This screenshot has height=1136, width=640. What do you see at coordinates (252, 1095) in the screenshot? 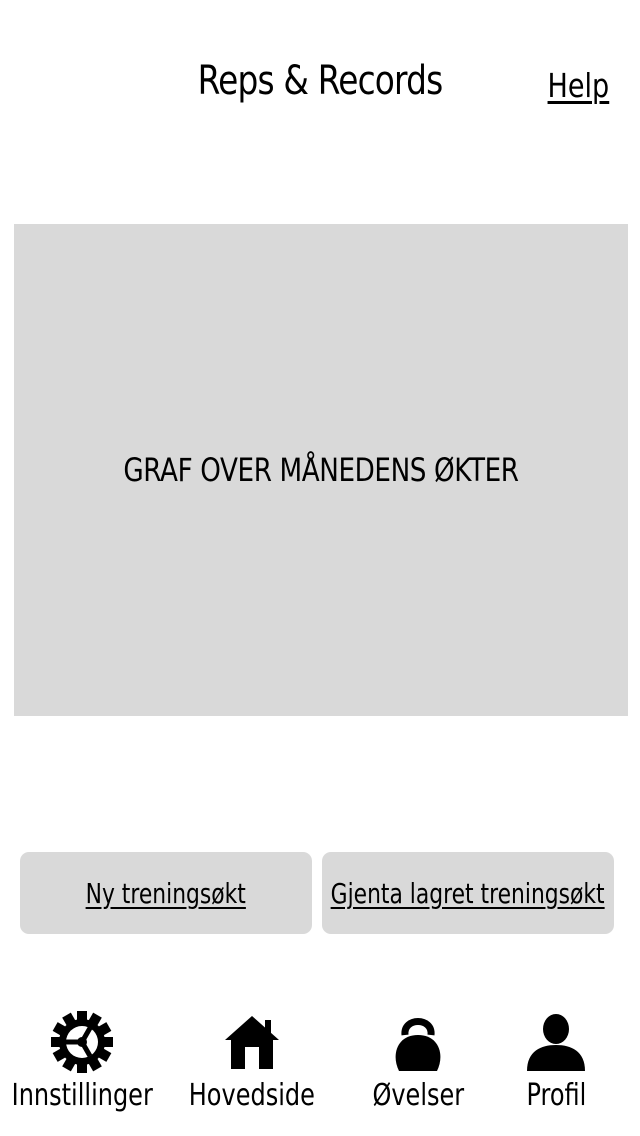
I see `nav-home-label: Hovedside` at bounding box center [252, 1095].